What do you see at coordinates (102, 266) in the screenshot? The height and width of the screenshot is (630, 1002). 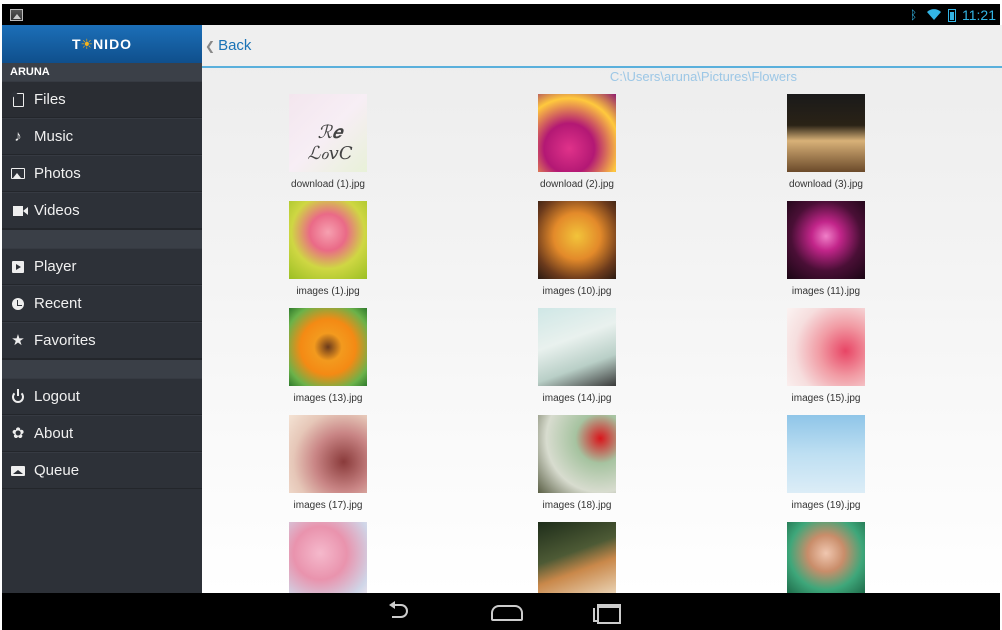 I see `sidebar-item-player: Player` at bounding box center [102, 266].